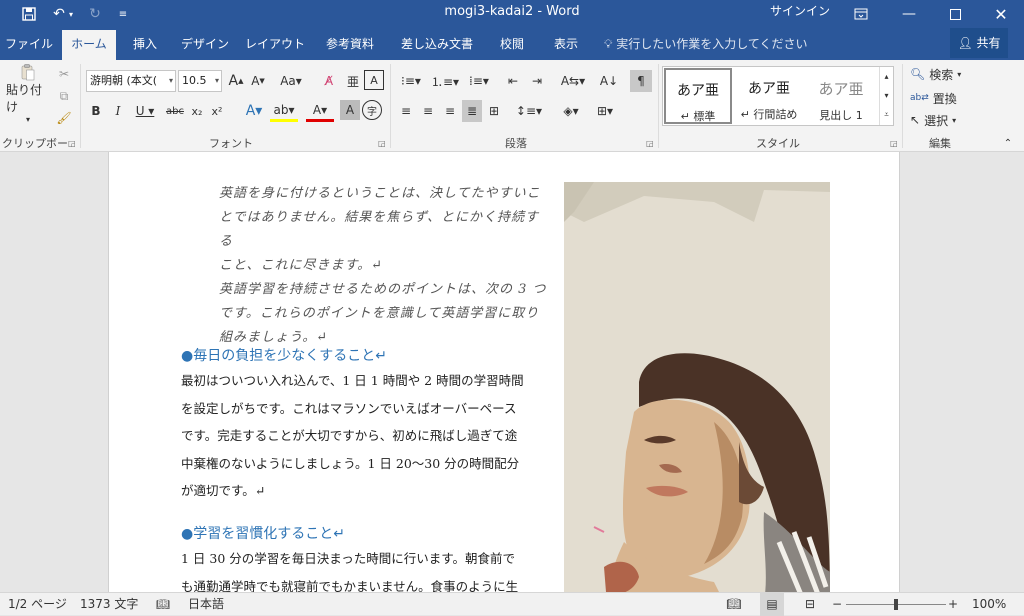 The width and height of the screenshot is (1024, 616). What do you see at coordinates (537, 81) in the screenshot?
I see `increase-indent-icon: ⇥` at bounding box center [537, 81].